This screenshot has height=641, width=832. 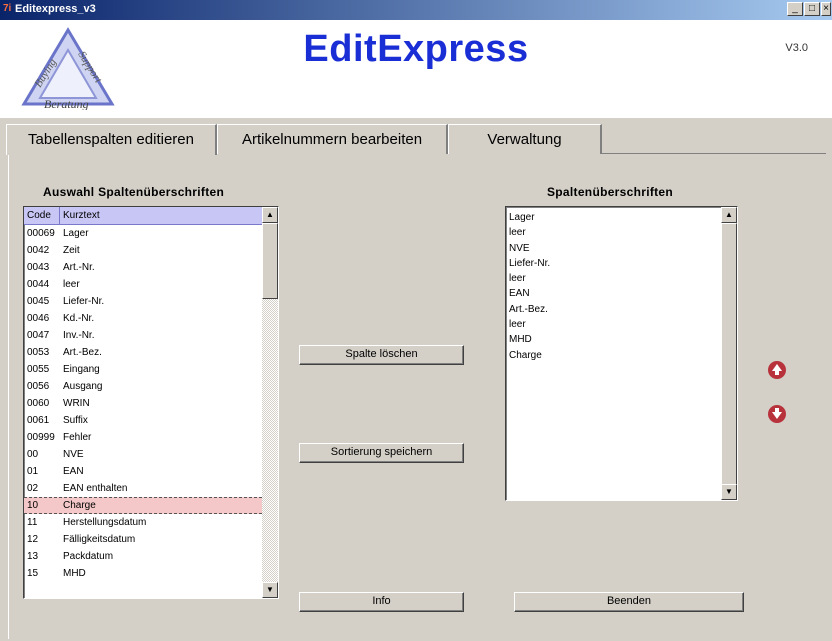 What do you see at coordinates (55, 9) in the screenshot?
I see `window-title: Editexpress_v3` at bounding box center [55, 9].